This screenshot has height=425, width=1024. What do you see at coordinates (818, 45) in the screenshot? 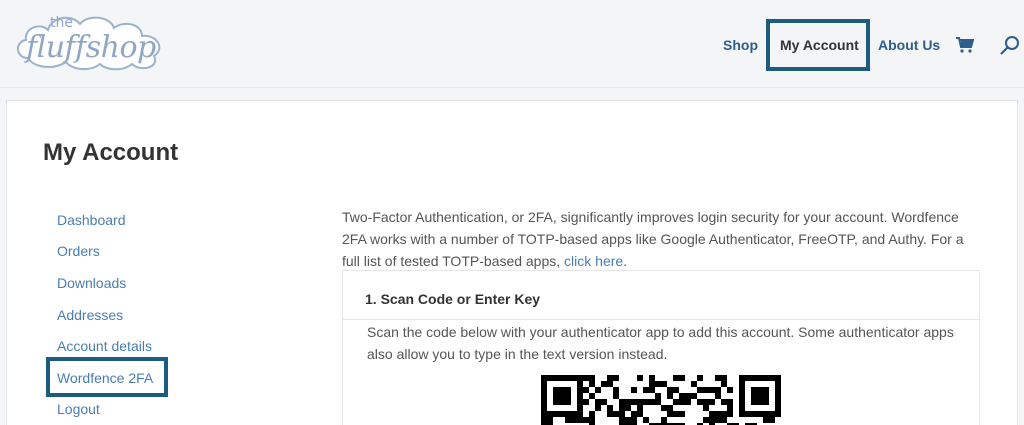
I see `nav-highlight-box` at bounding box center [818, 45].